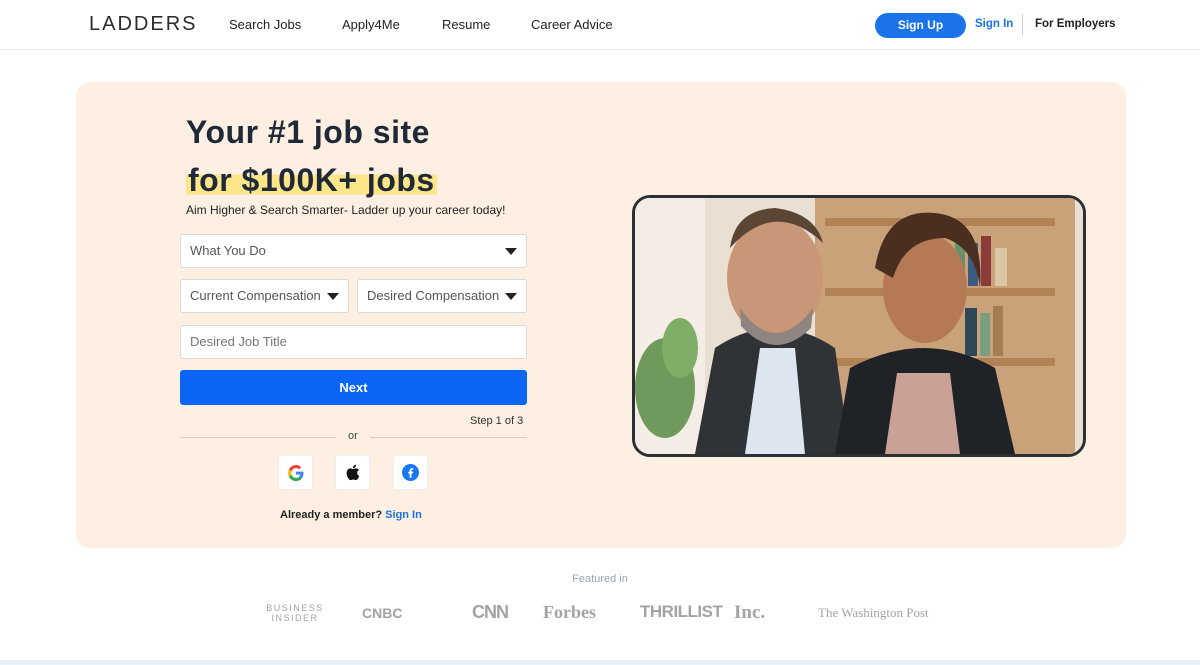  What do you see at coordinates (143, 24) in the screenshot?
I see `ladders-logo: LADDERS` at bounding box center [143, 24].